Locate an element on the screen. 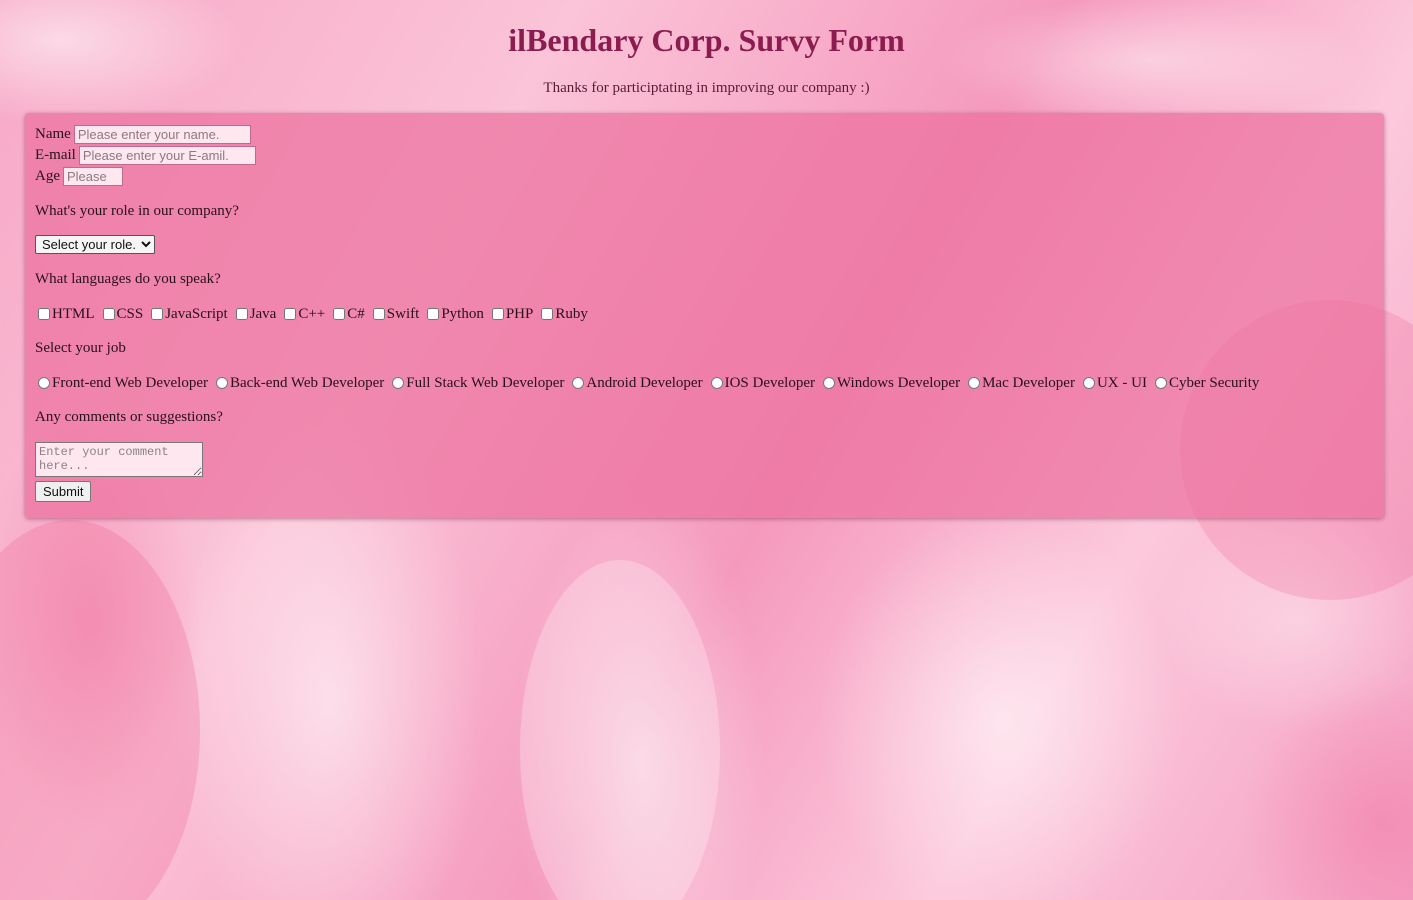 Image resolution: width=1413 pixels, height=900 pixels. role-question: What's your role in our company? is located at coordinates (137, 211).